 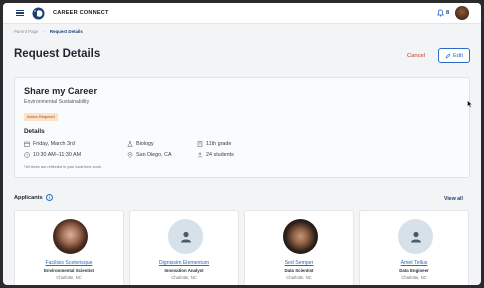 What do you see at coordinates (69, 263) in the screenshot?
I see `applicant-name-link: Facilisis Scelerisque` at bounding box center [69, 263].